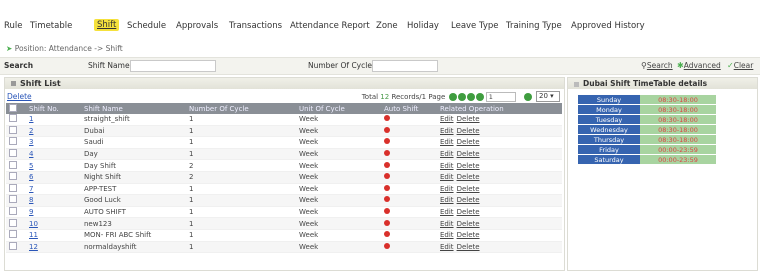  What do you see at coordinates (730, 65) in the screenshot?
I see `check-icon: ✓` at bounding box center [730, 65].